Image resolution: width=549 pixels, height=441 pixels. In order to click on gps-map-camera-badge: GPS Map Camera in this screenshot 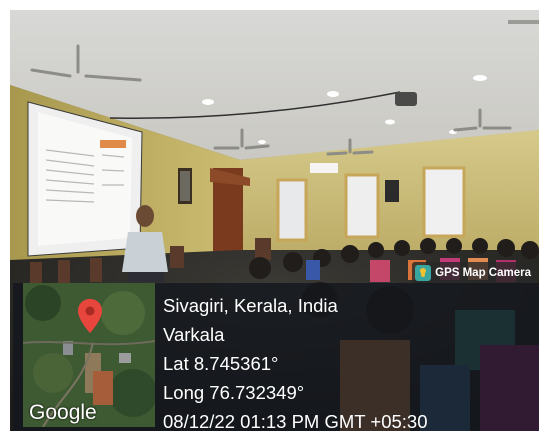, I will do `click(474, 273)`.